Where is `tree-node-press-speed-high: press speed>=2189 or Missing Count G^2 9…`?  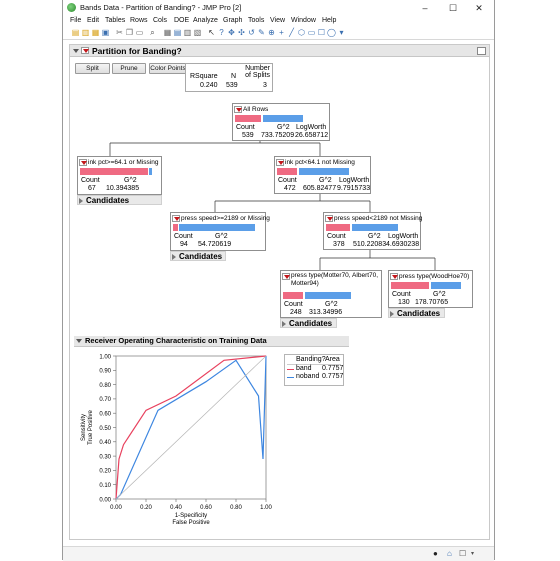 tree-node-press-speed-high: press speed>=2189 or Missing Count G^2 9… is located at coordinates (220, 231).